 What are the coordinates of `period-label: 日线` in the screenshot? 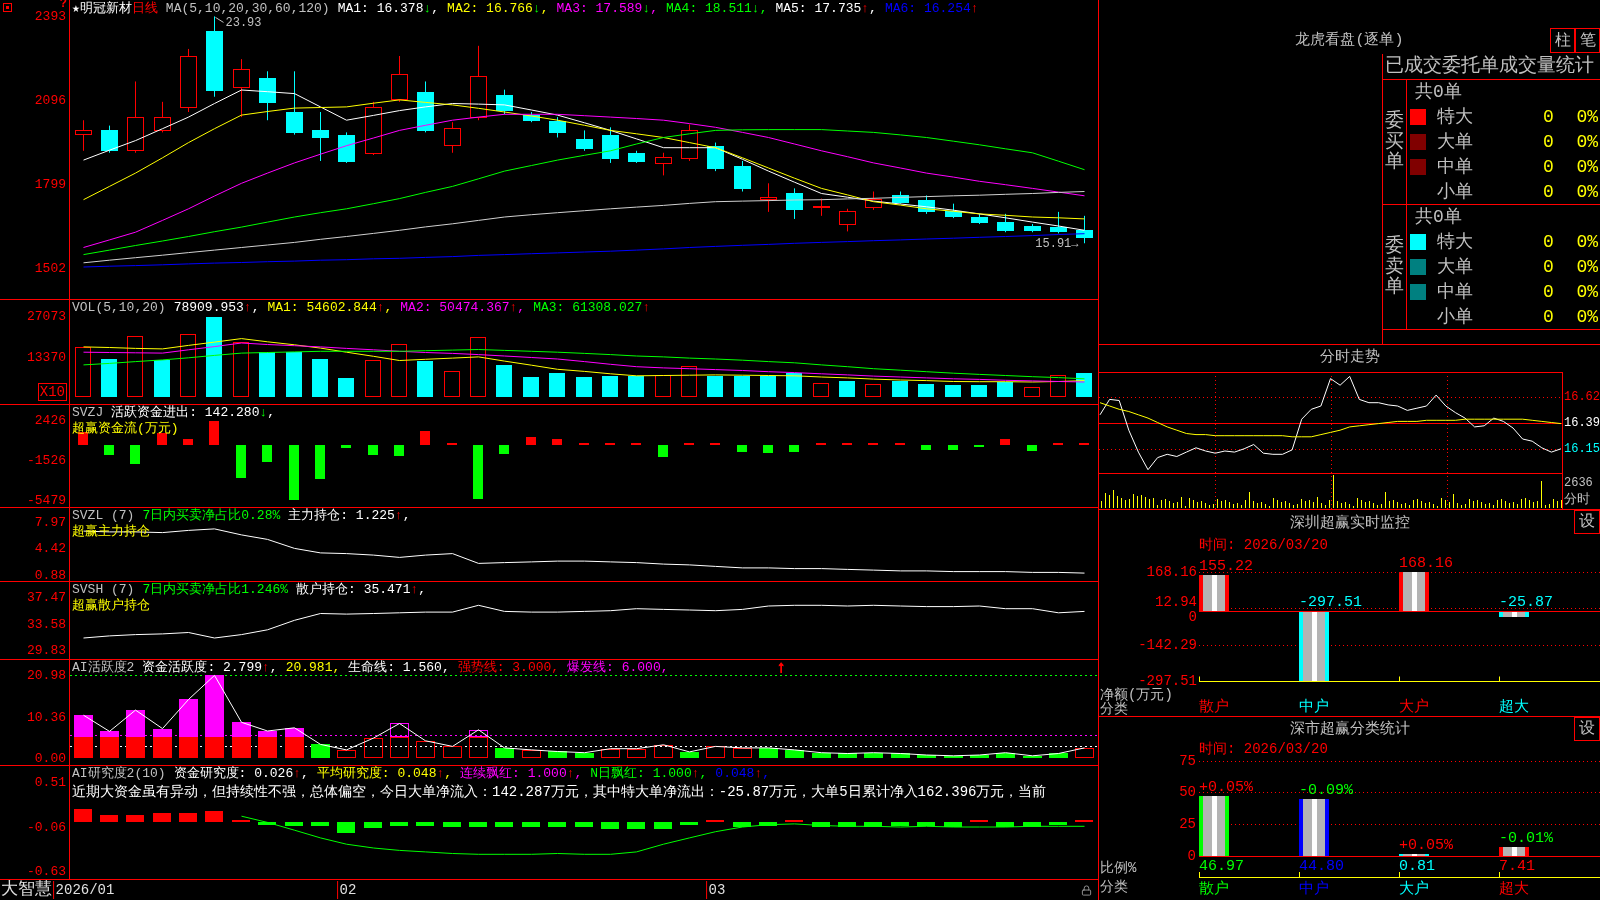 It's located at (144, 9).